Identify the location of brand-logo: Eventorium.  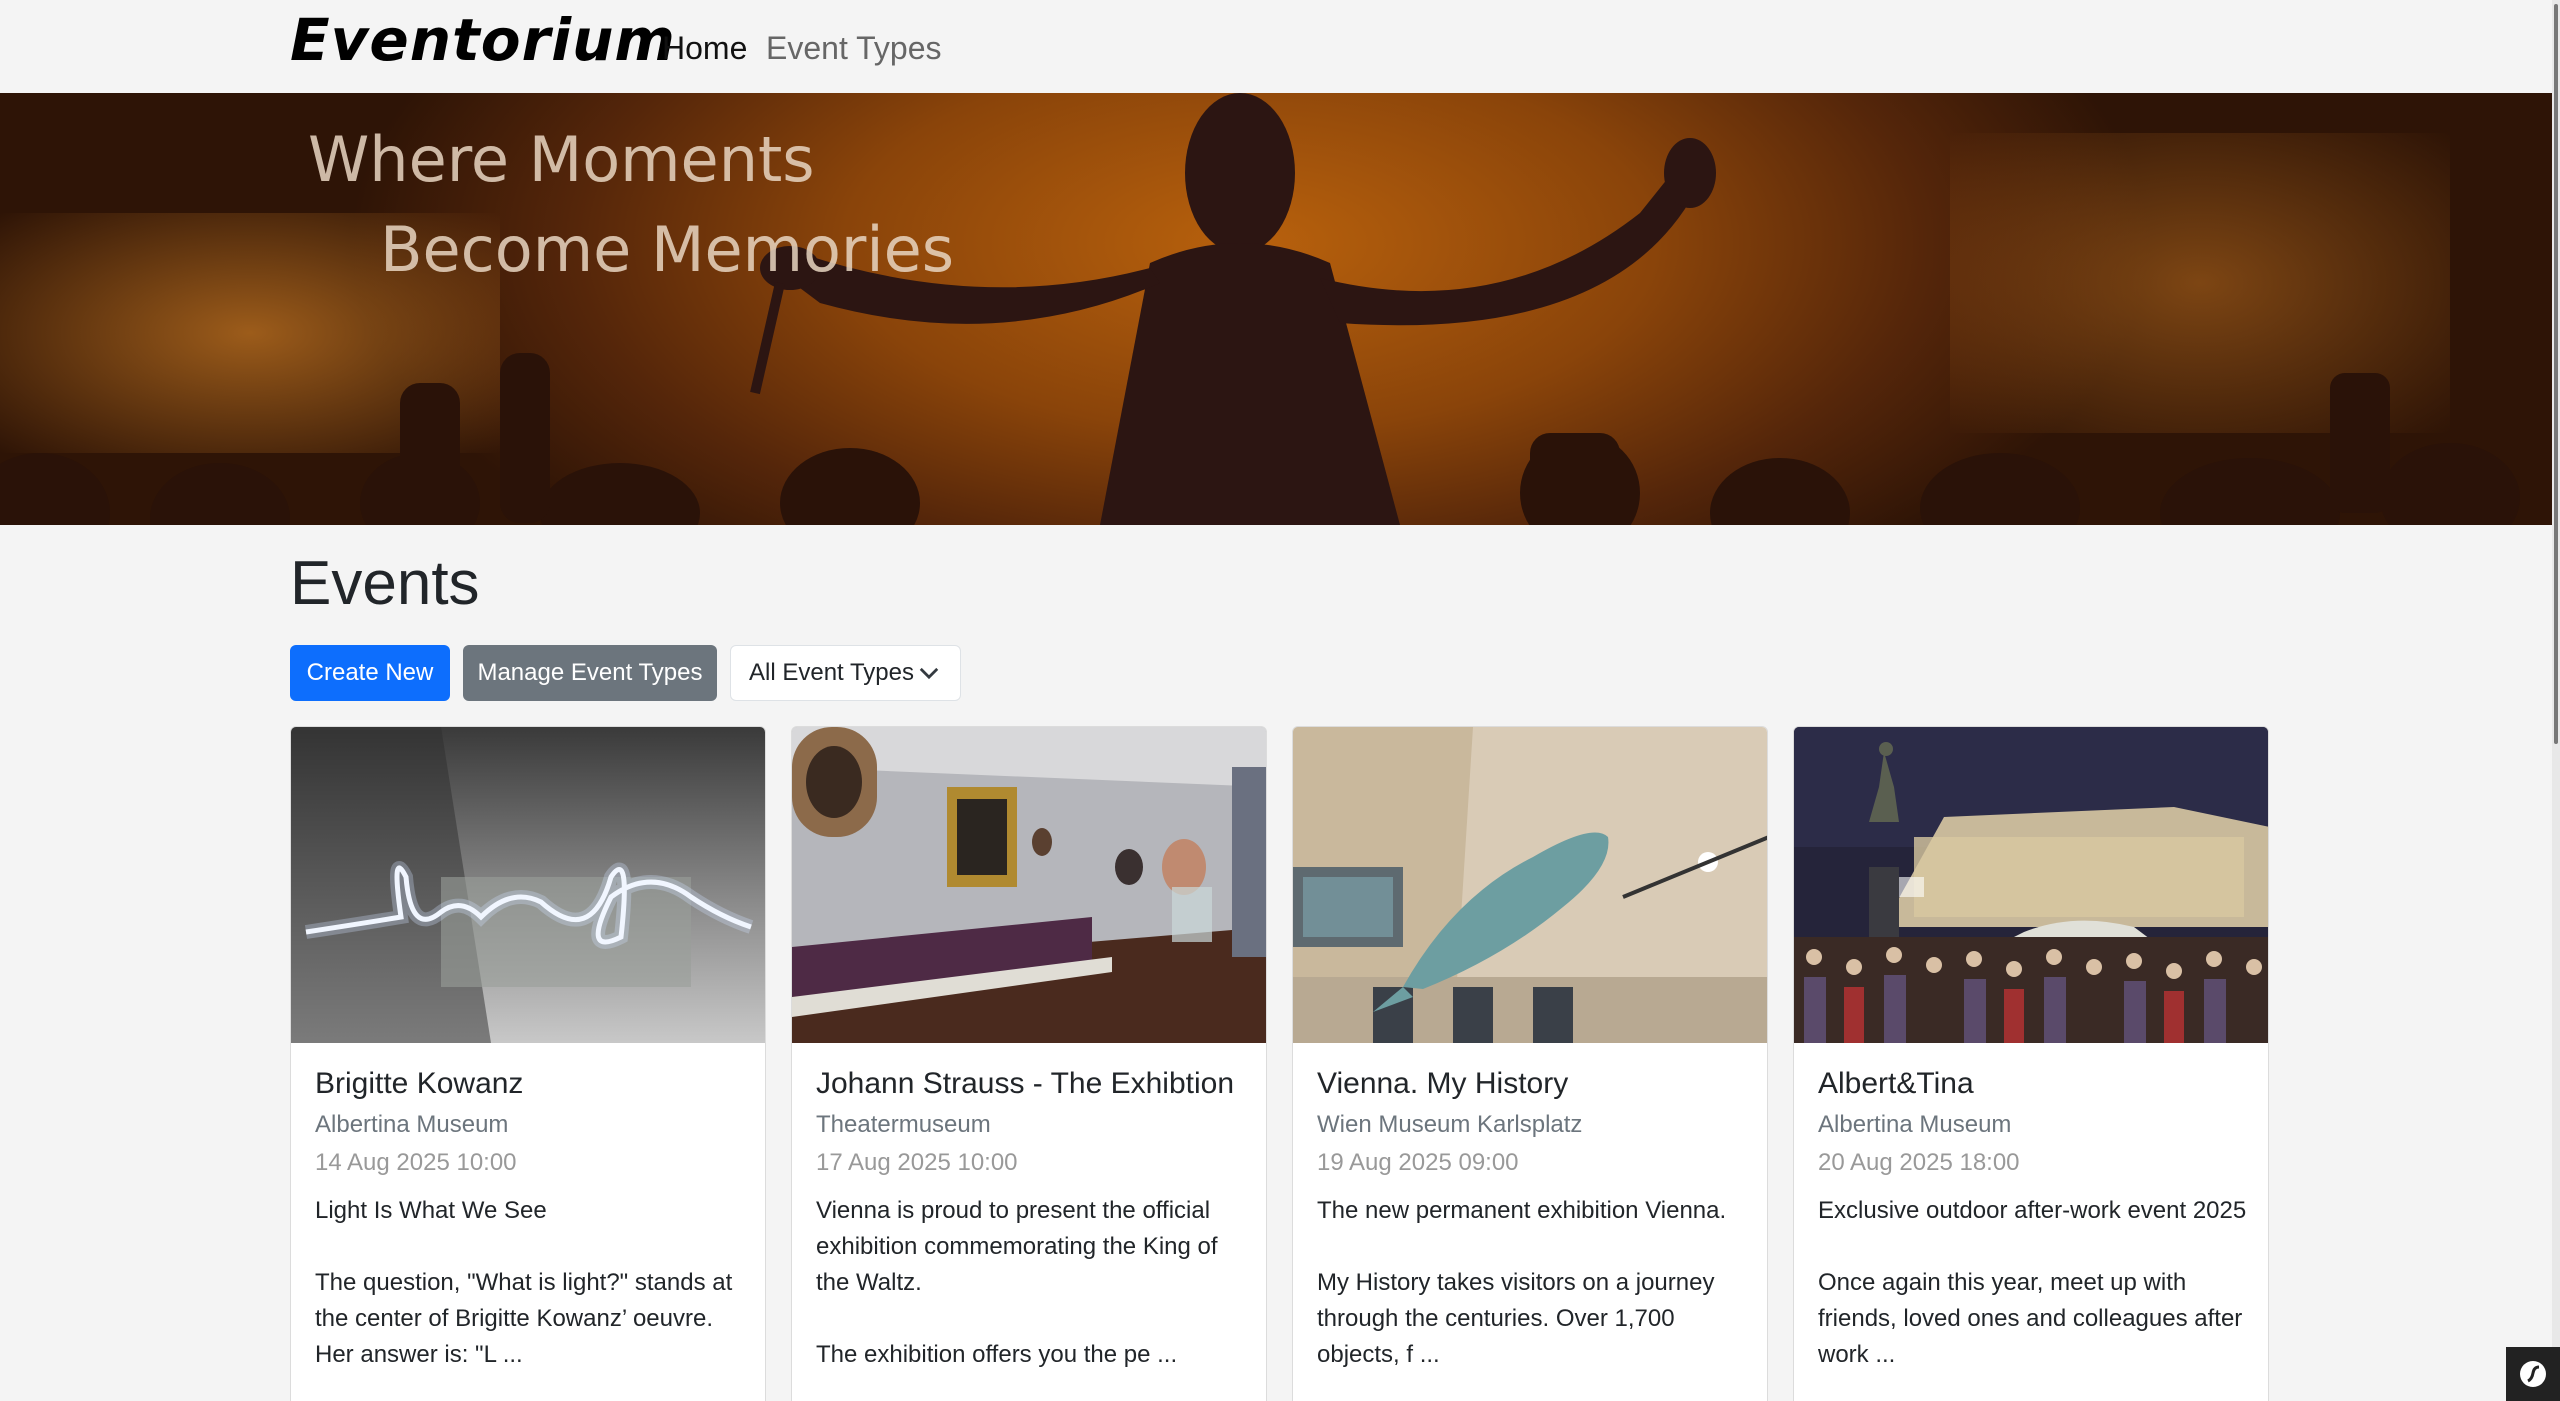
(483, 40).